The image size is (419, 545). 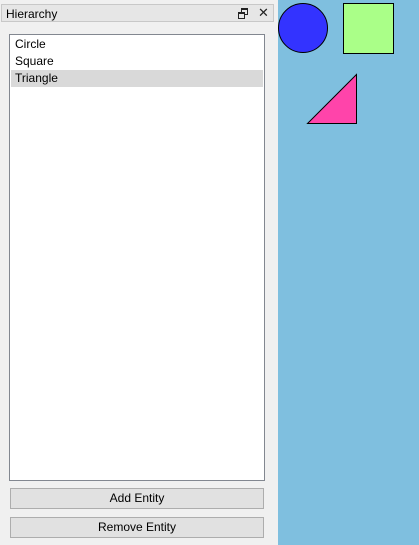 What do you see at coordinates (137, 498) in the screenshot?
I see `add-entity-button: Add Entity` at bounding box center [137, 498].